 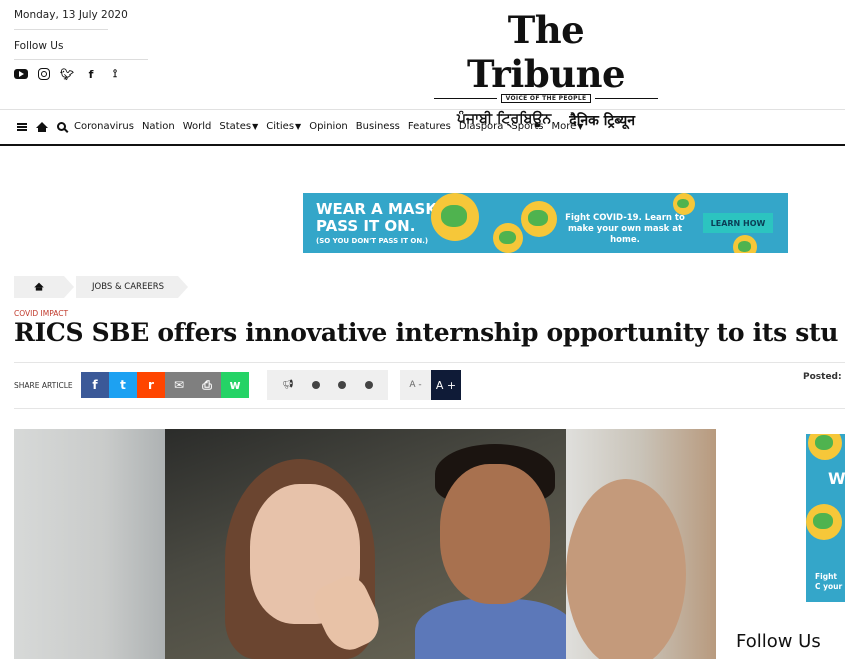 I want to click on tagline-row: VOICE OF THE PEOPLE, so click(x=546, y=98).